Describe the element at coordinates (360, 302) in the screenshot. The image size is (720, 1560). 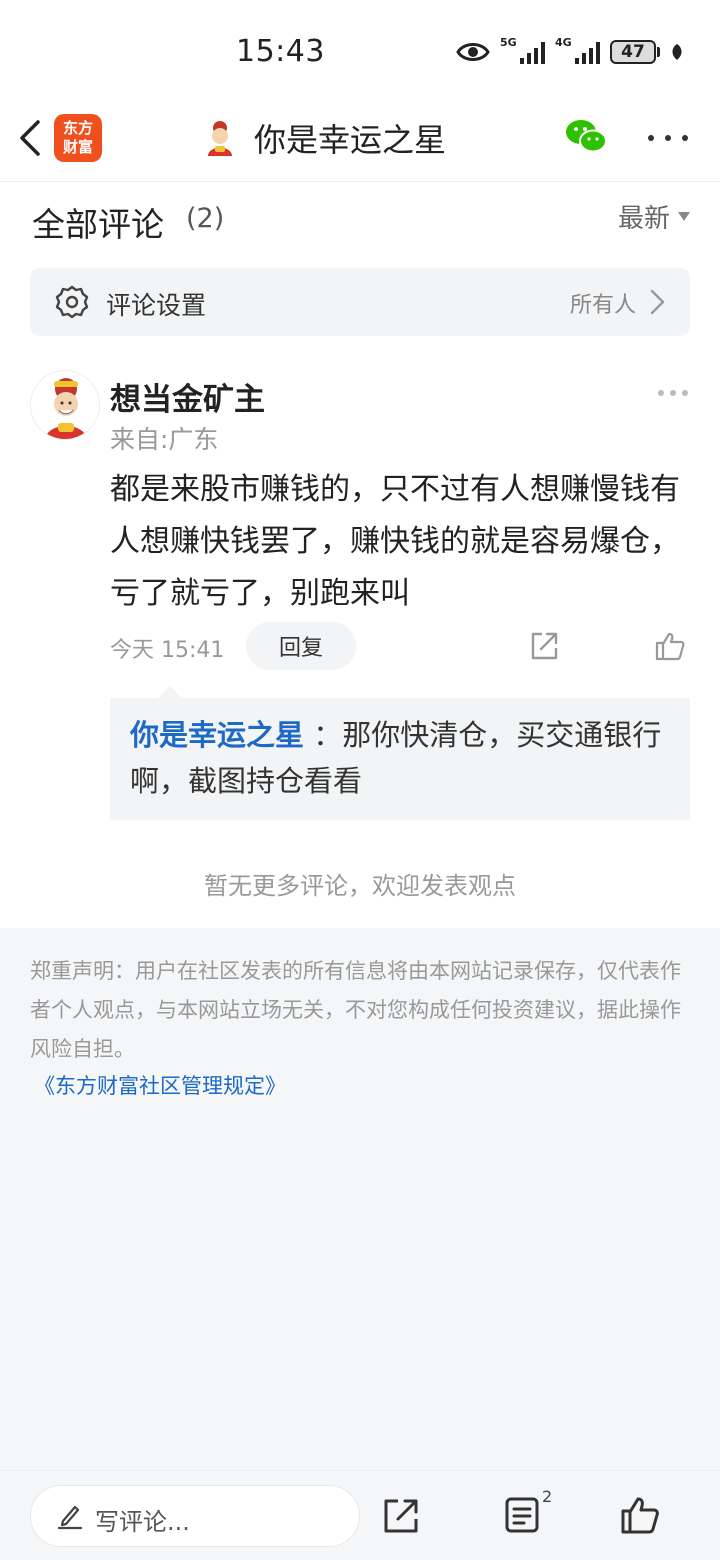
I see `comment-settings-row: 评论设置 所有人` at that location.